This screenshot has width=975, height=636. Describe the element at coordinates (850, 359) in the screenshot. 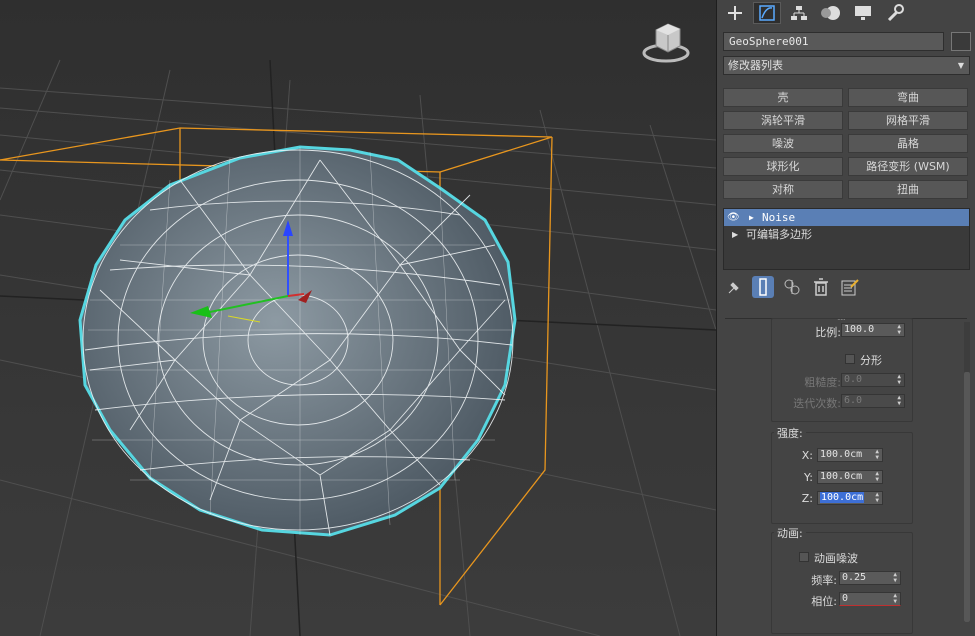

I see `fractal-checkbox` at that location.